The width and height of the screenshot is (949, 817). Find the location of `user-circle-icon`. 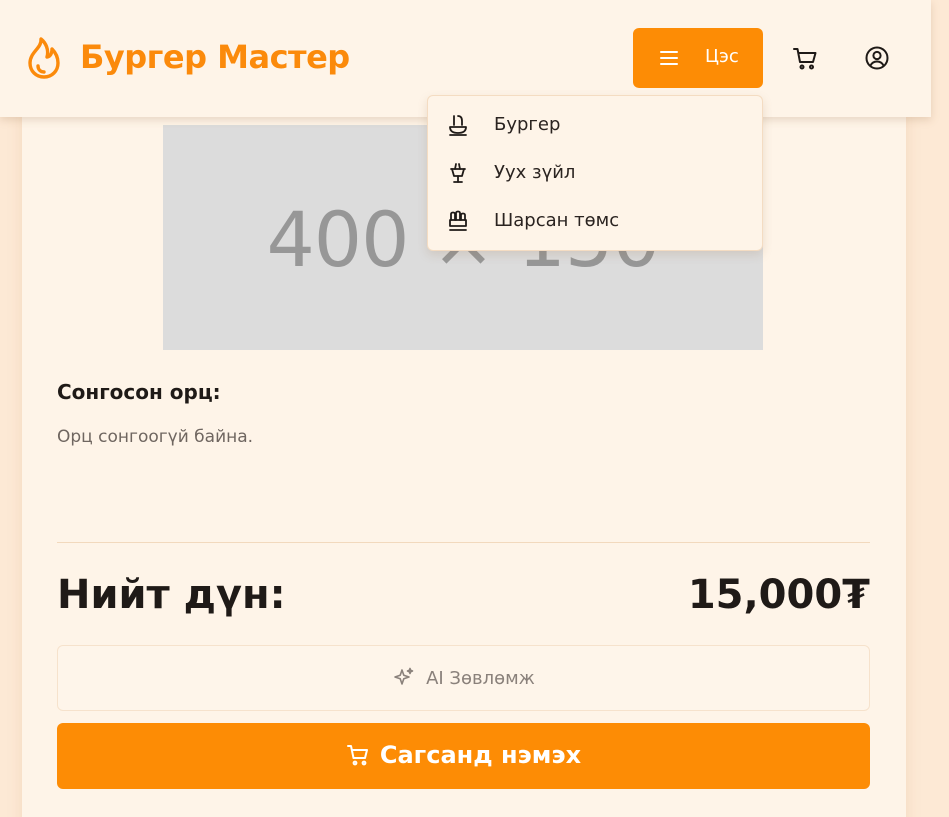

user-circle-icon is located at coordinates (877, 58).